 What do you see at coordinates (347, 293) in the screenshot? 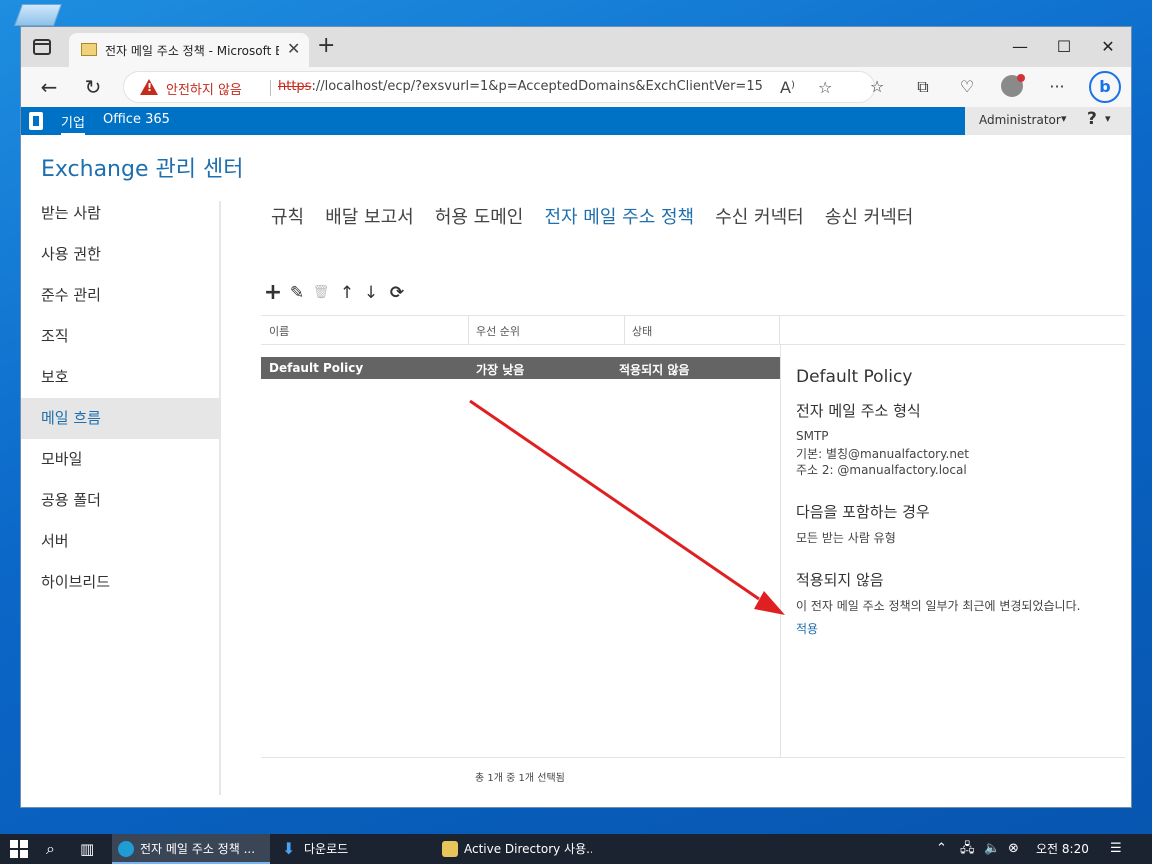
I see `move-up-arrow-icon: ↑` at bounding box center [347, 293].